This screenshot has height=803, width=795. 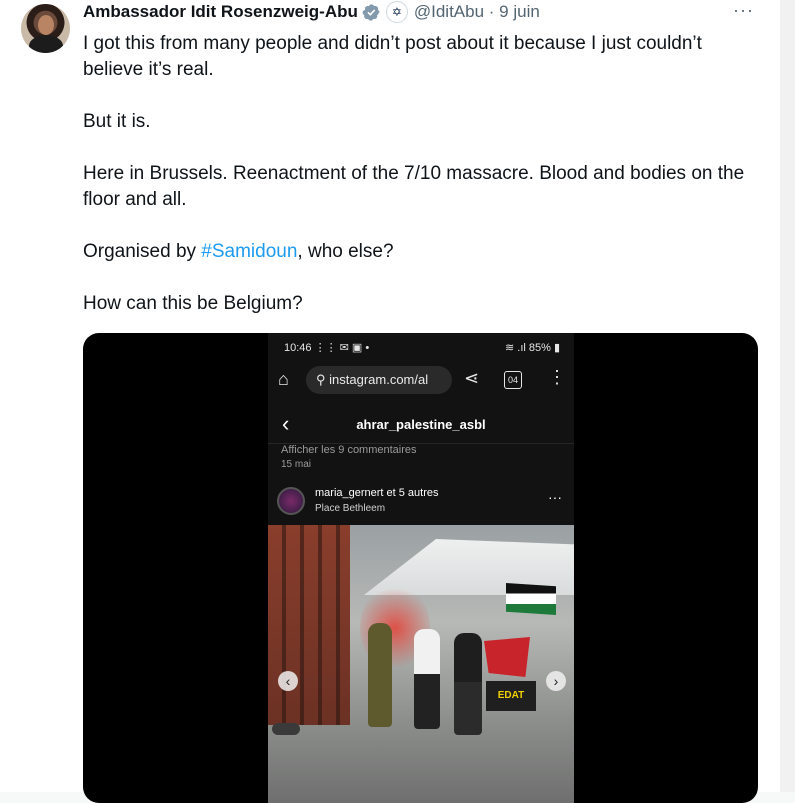 What do you see at coordinates (477, 12) in the screenshot?
I see `handle-date: @IditAbu · 9 juin` at bounding box center [477, 12].